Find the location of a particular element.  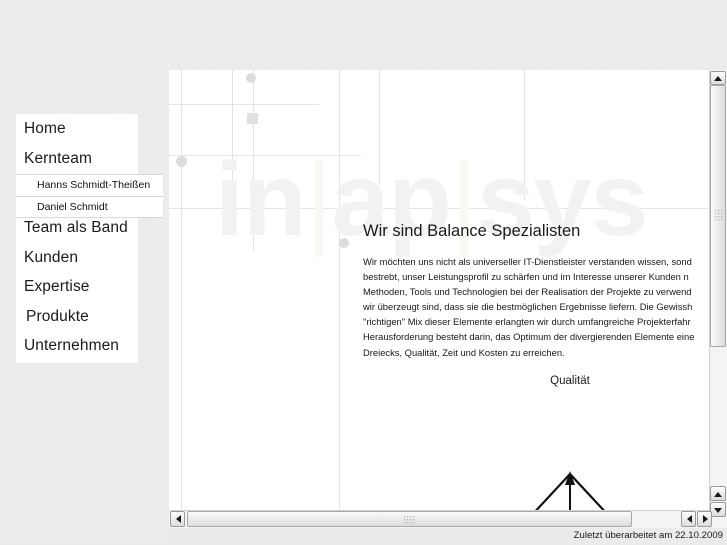

chevron-right-icon is located at coordinates (705, 519).